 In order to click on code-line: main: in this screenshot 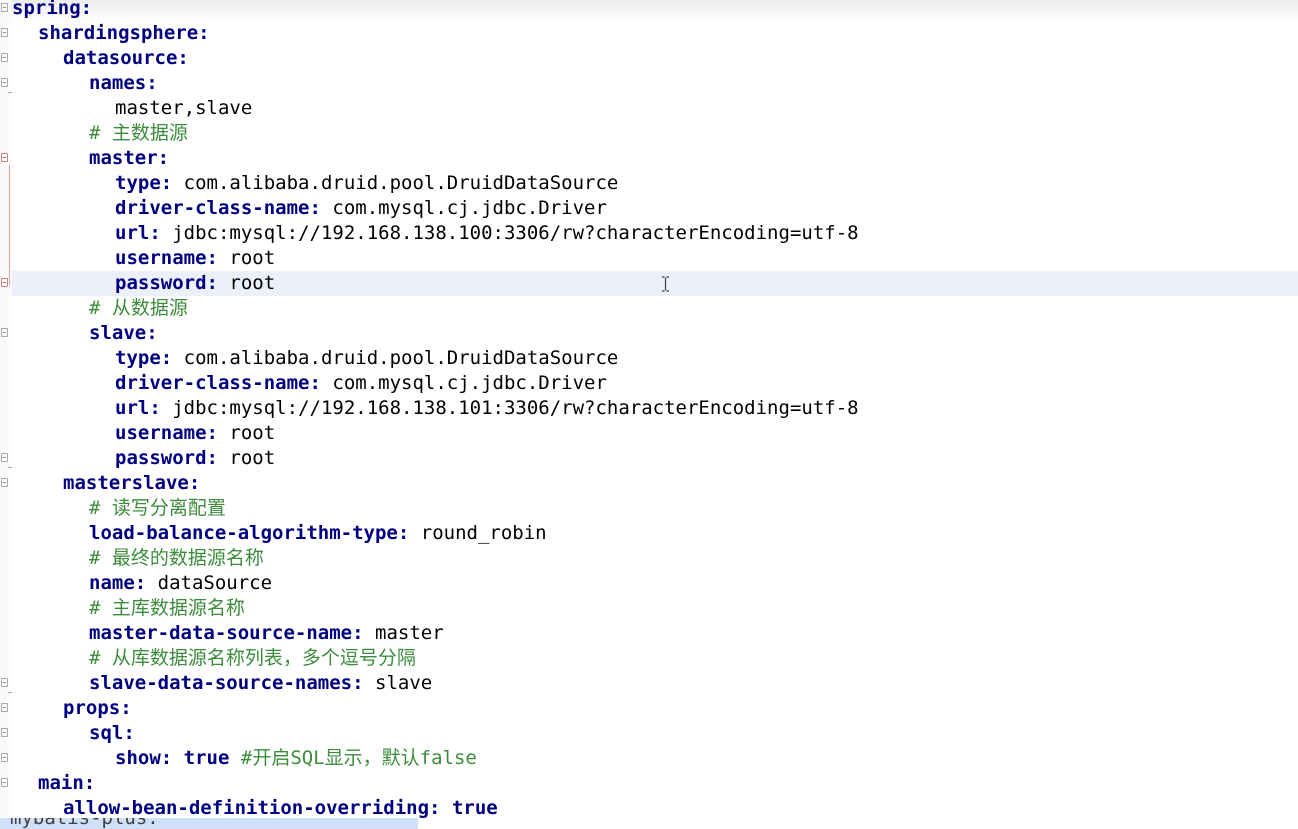, I will do `click(649, 783)`.